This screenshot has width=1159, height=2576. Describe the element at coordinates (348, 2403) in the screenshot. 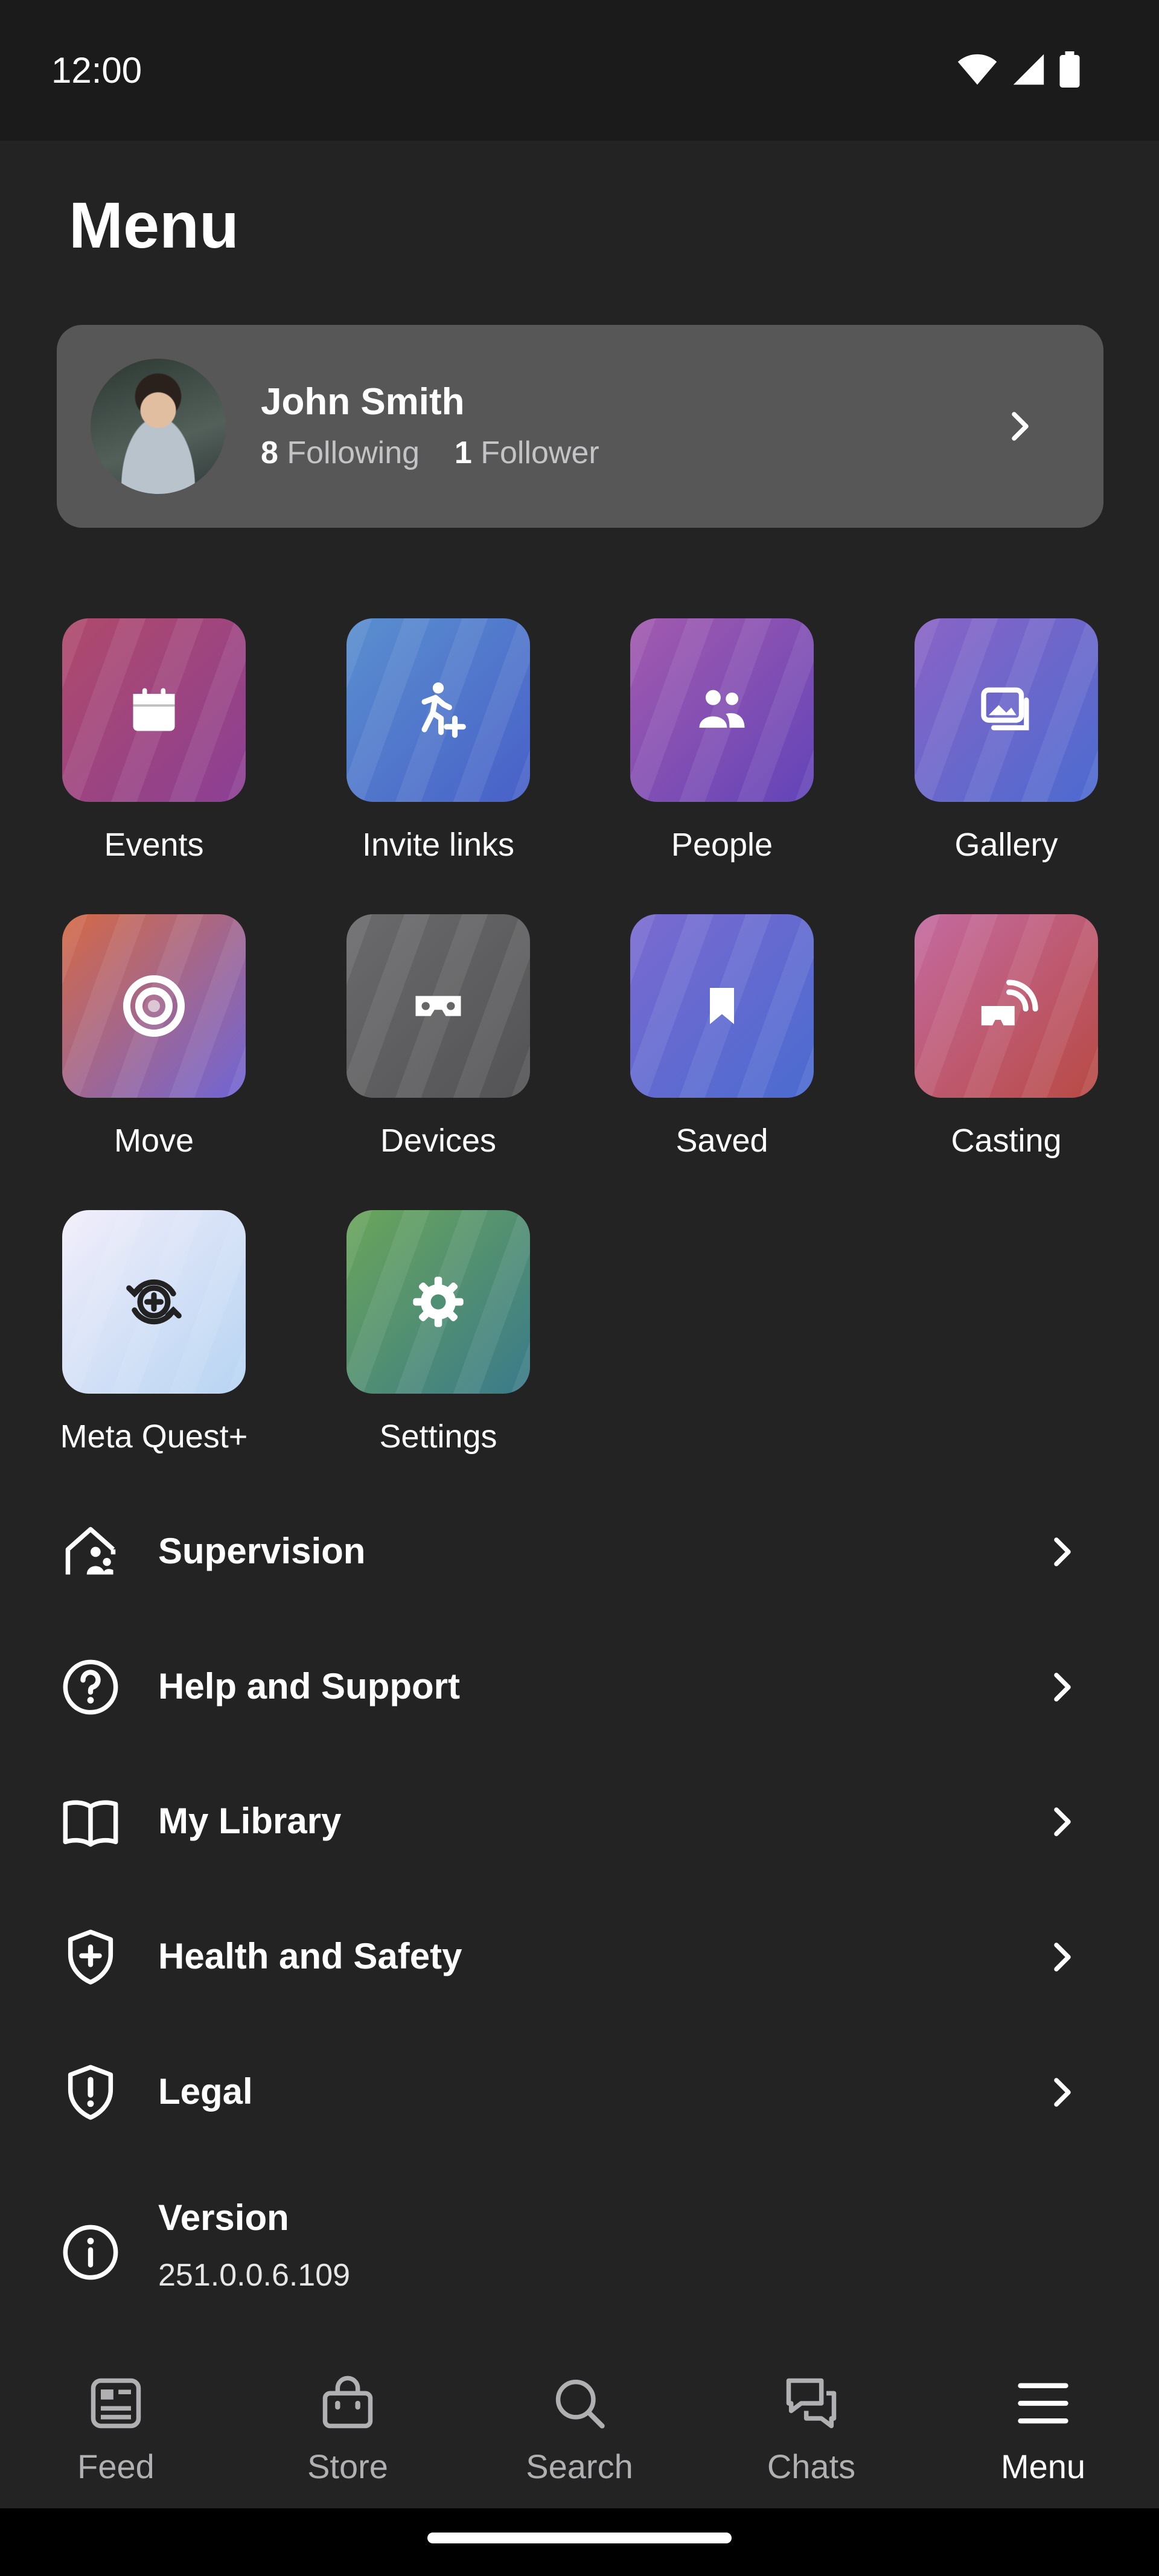

I see `store-icon` at that location.